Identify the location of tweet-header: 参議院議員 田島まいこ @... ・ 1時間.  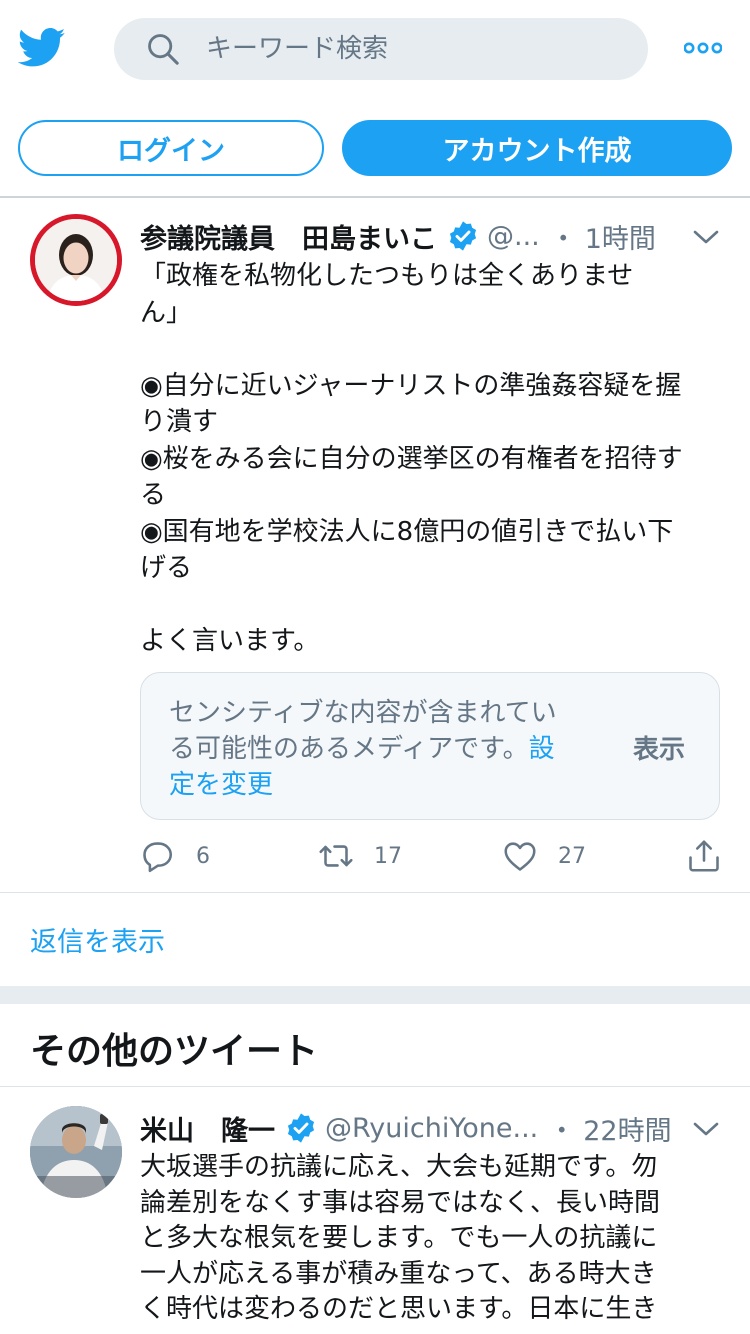
(398, 236).